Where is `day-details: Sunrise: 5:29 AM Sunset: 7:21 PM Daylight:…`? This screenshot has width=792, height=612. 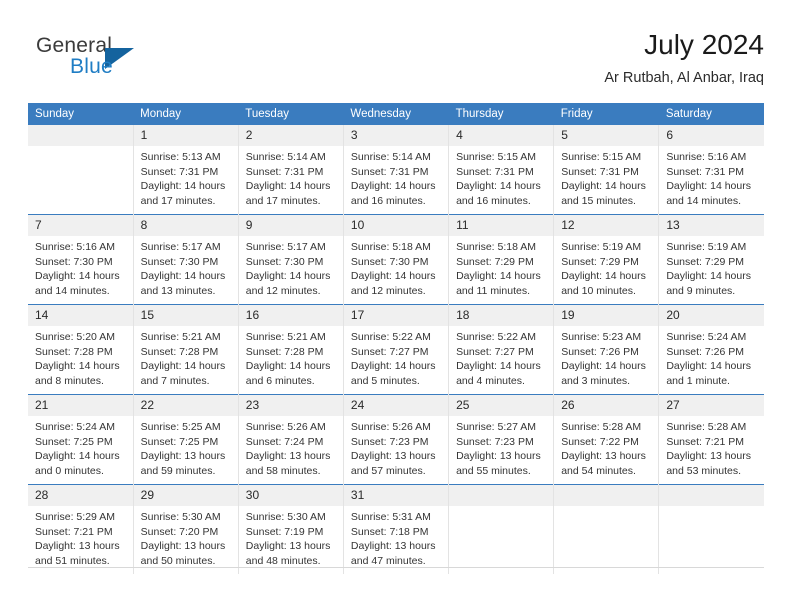 day-details: Sunrise: 5:29 AM Sunset: 7:21 PM Daylight:… is located at coordinates (80, 537).